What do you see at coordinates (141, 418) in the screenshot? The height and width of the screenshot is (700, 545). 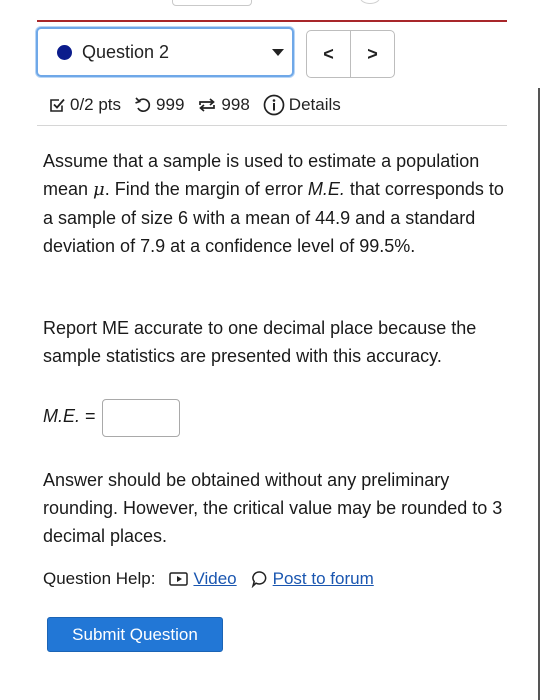 I see `me-answer-input` at bounding box center [141, 418].